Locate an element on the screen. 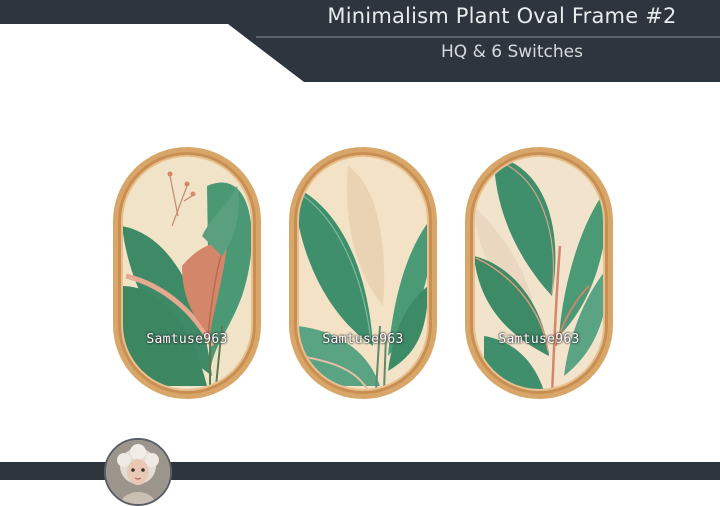 The image size is (720, 506). oval-frame-2: Samtuse963 is located at coordinates (363, 273).